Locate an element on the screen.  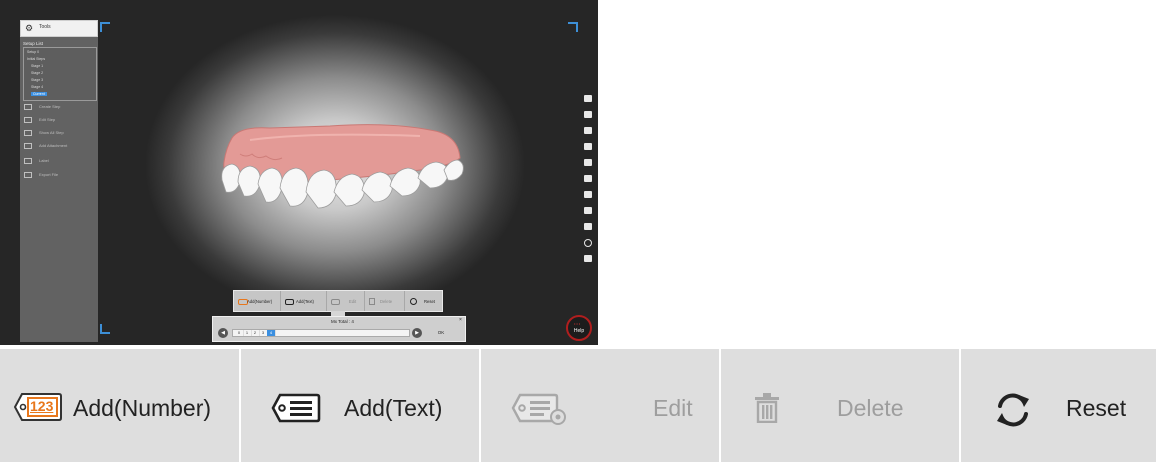
menu-label: Export File is located at coordinates (49, 174).